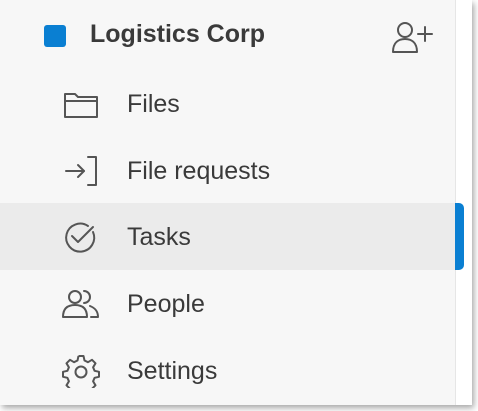  I want to click on team-color-swatch, so click(55, 36).